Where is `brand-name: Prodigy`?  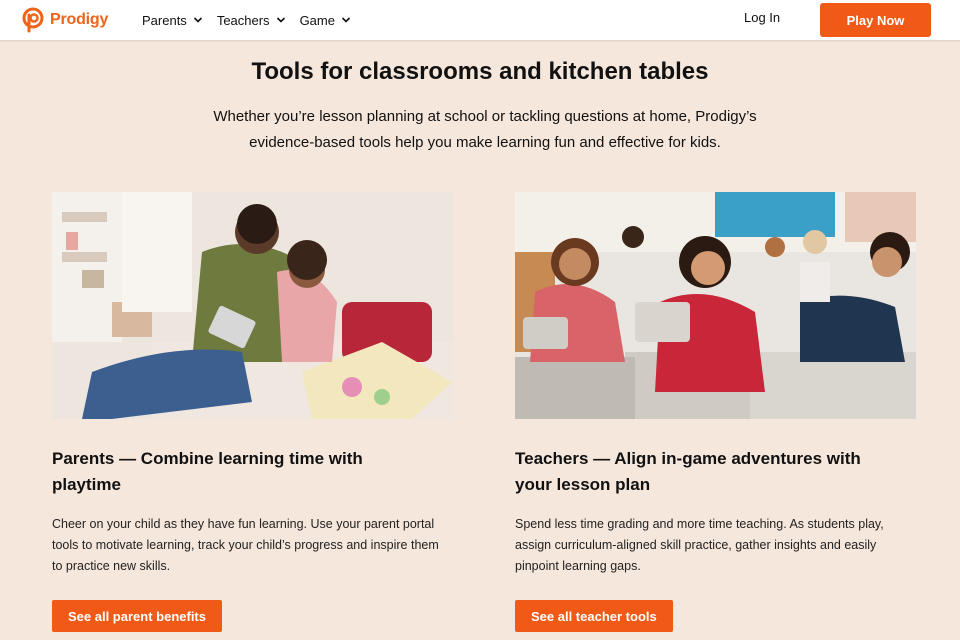
brand-name: Prodigy is located at coordinates (79, 19).